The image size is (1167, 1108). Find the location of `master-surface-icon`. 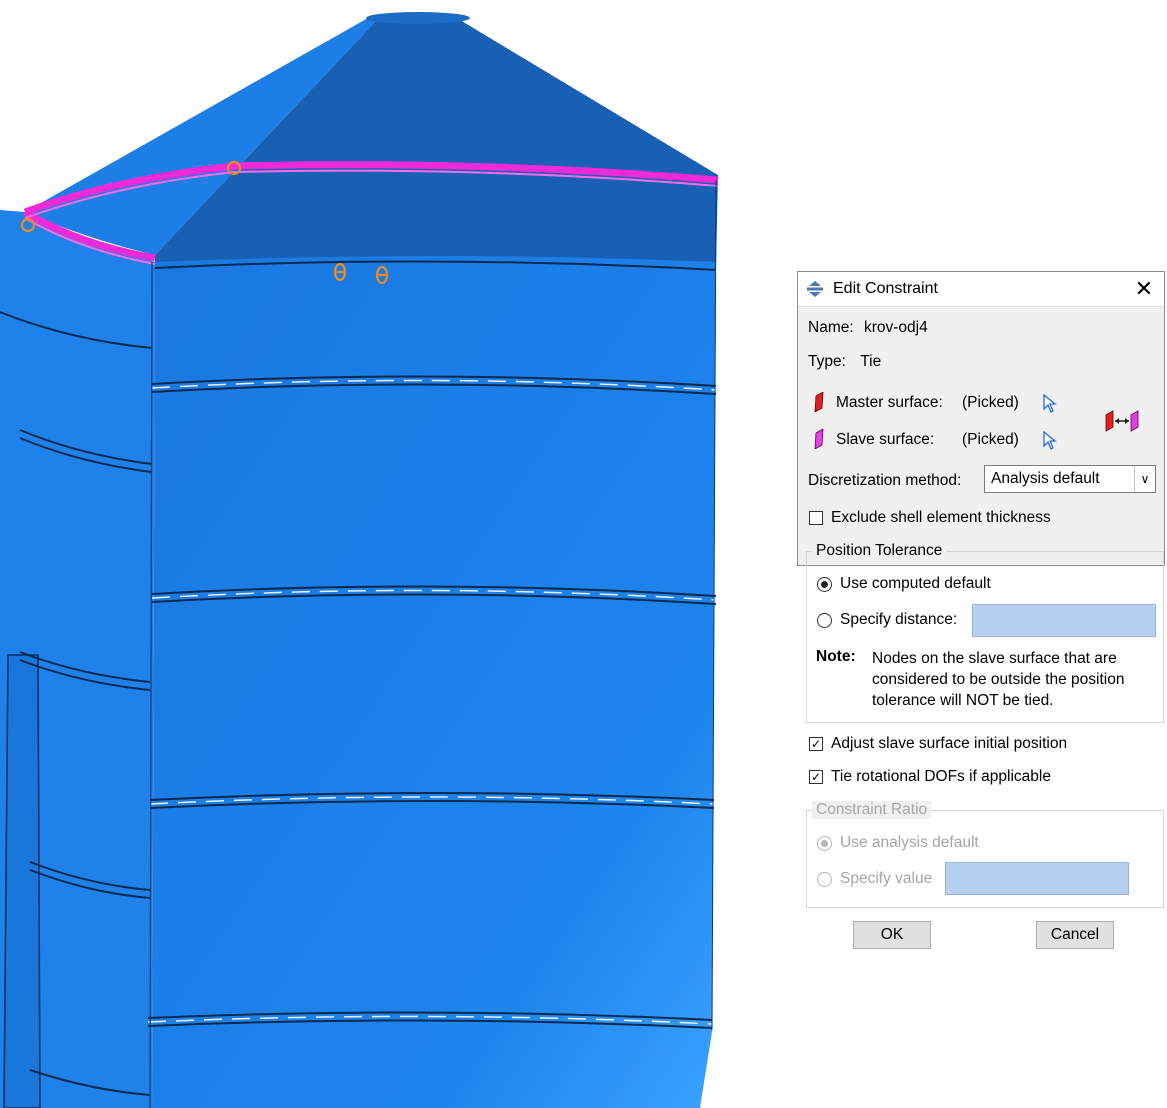

master-surface-icon is located at coordinates (819, 402).